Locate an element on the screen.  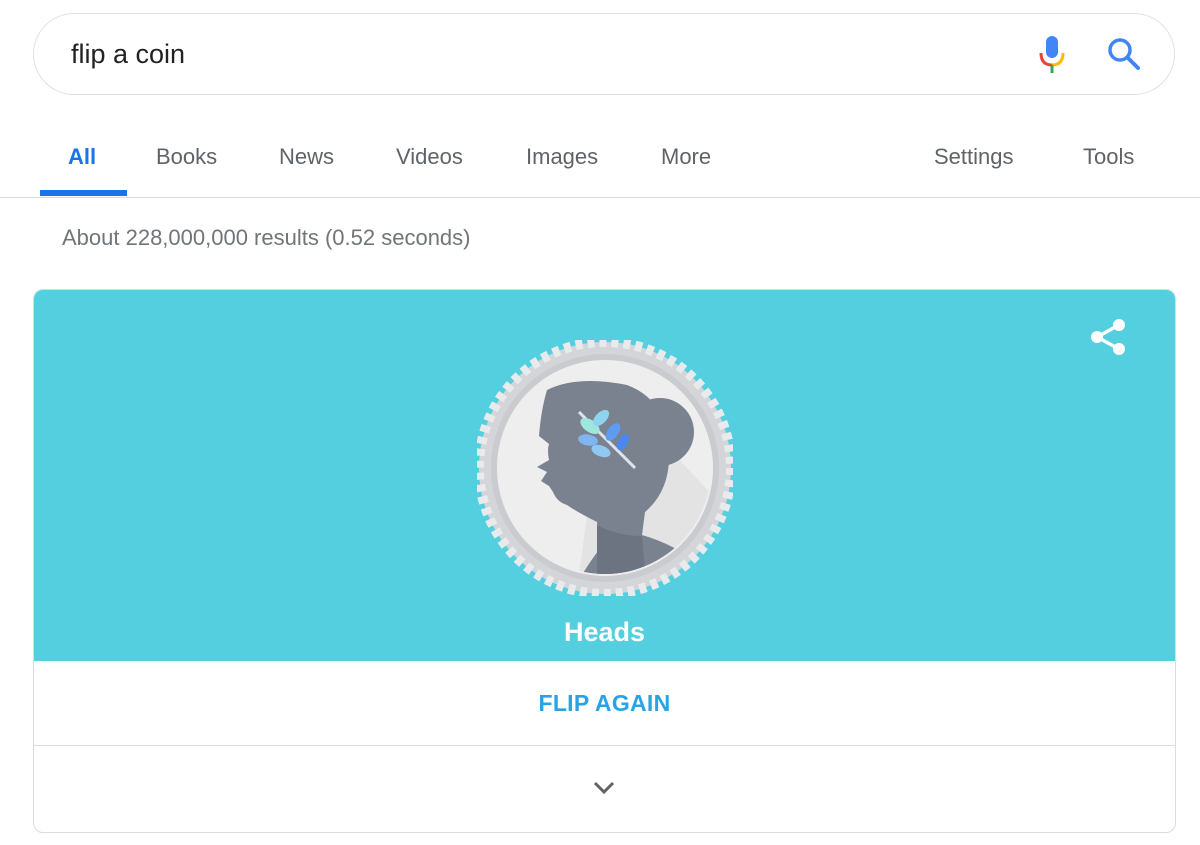
search-icon is located at coordinates (1124, 54).